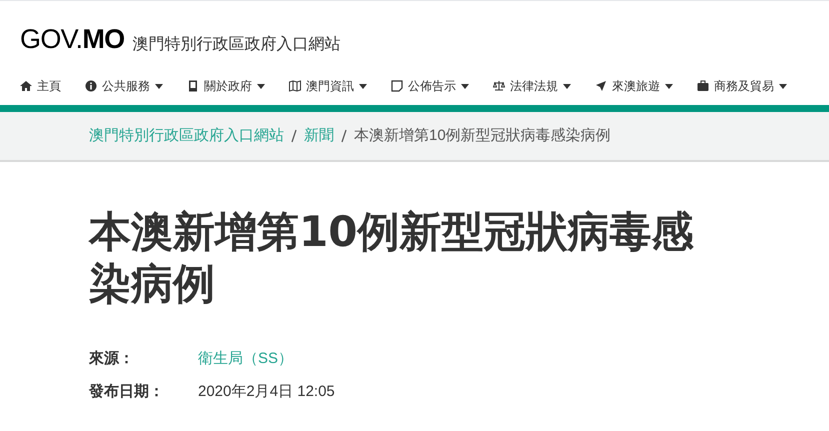 This screenshot has height=431, width=829. Describe the element at coordinates (482, 136) in the screenshot. I see `breadcrumb-current: 本澳新增第10例新型冠狀病毒感染病例` at that location.